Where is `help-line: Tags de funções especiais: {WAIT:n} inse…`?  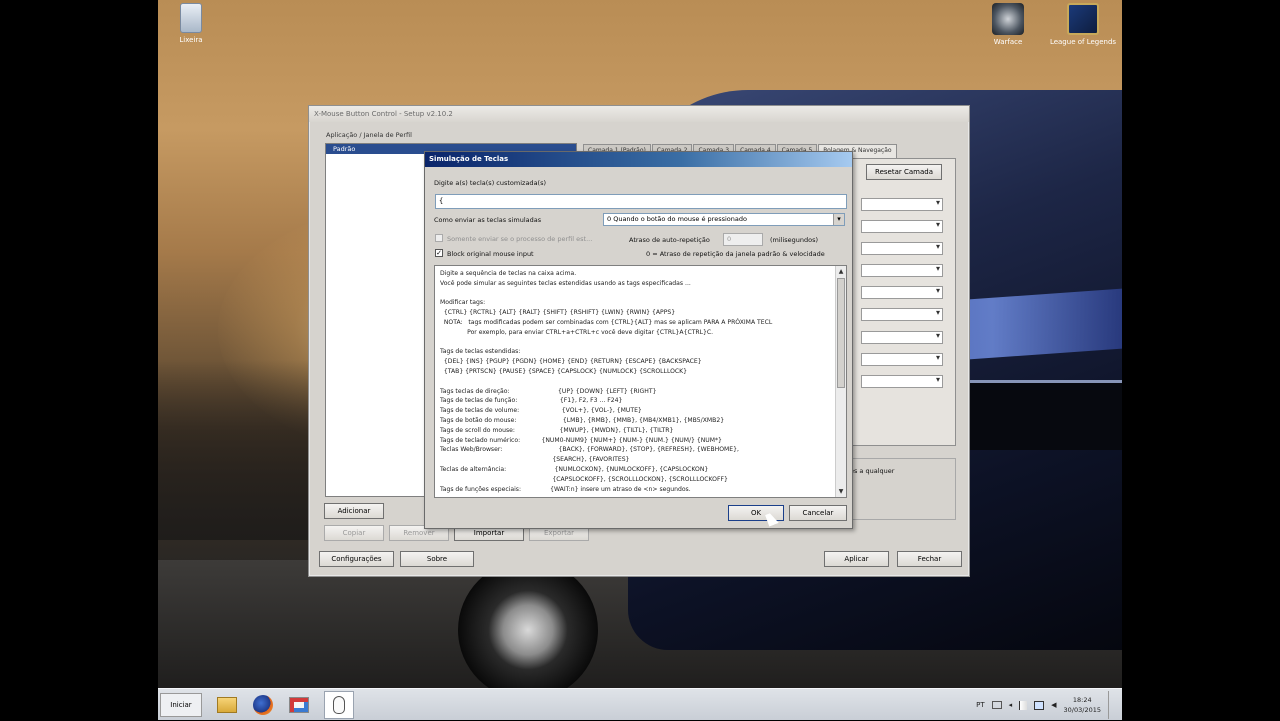 help-line: Tags de funções especiais: {WAIT:n} inse… is located at coordinates (565, 489).